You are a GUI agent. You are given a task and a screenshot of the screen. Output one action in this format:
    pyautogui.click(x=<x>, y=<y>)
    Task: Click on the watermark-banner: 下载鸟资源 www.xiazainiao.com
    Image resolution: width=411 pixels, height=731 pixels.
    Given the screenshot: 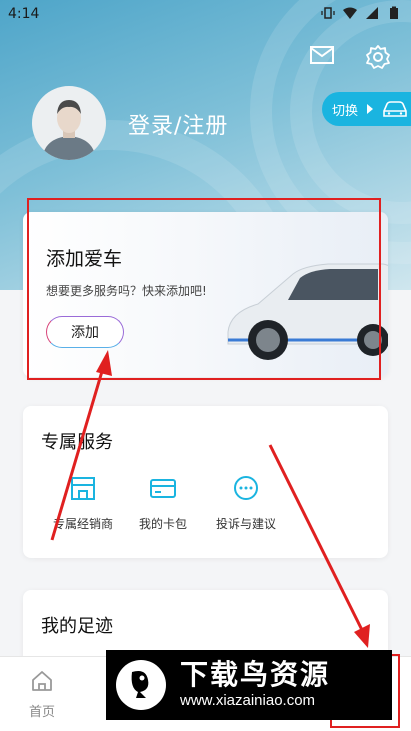 What is the action you would take?
    pyautogui.click(x=249, y=685)
    